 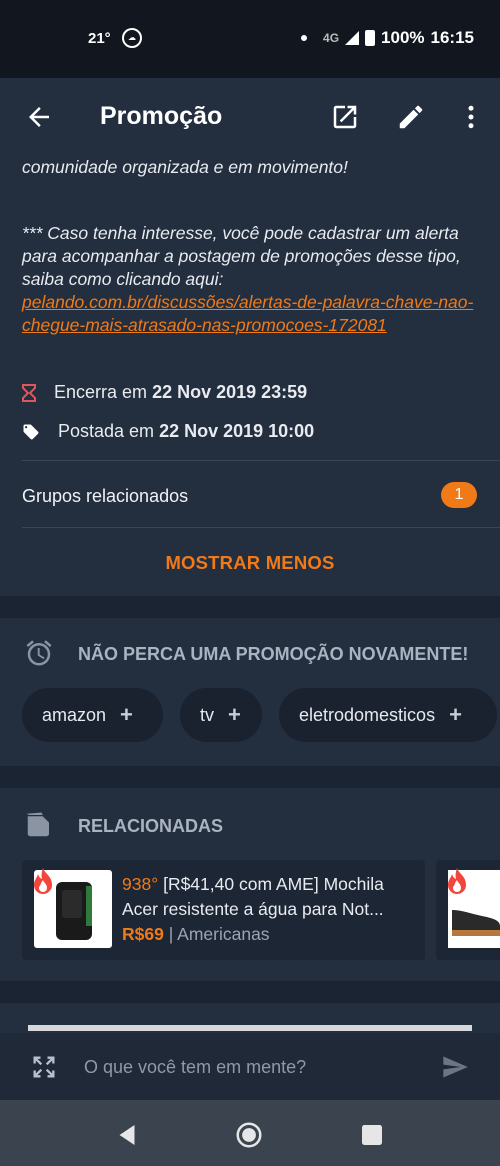 What do you see at coordinates (250, 1028) in the screenshot?
I see `scroll-indicator` at bounding box center [250, 1028].